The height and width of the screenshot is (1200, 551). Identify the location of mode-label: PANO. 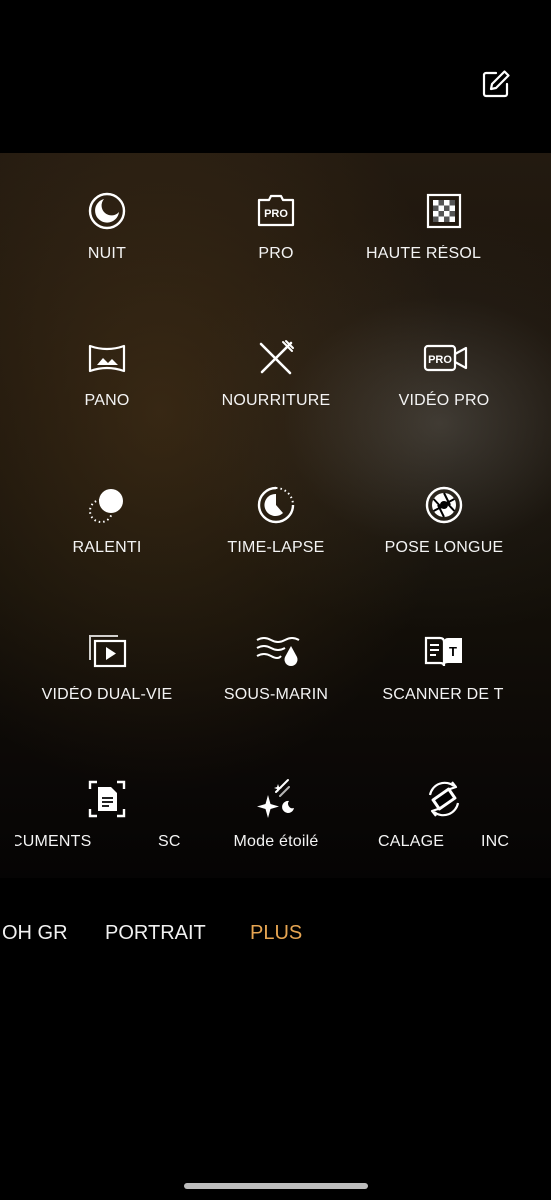
(107, 400).